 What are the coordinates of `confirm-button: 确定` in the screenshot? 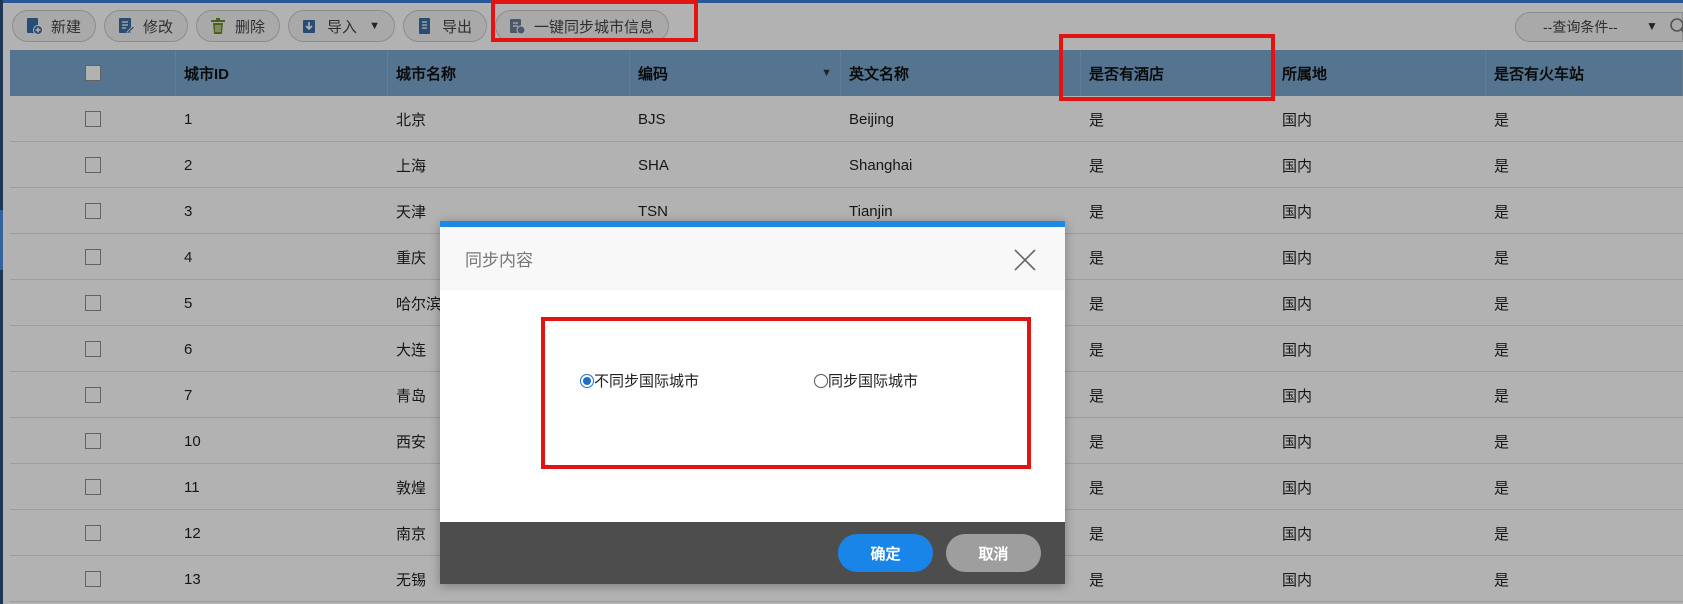 It's located at (885, 553).